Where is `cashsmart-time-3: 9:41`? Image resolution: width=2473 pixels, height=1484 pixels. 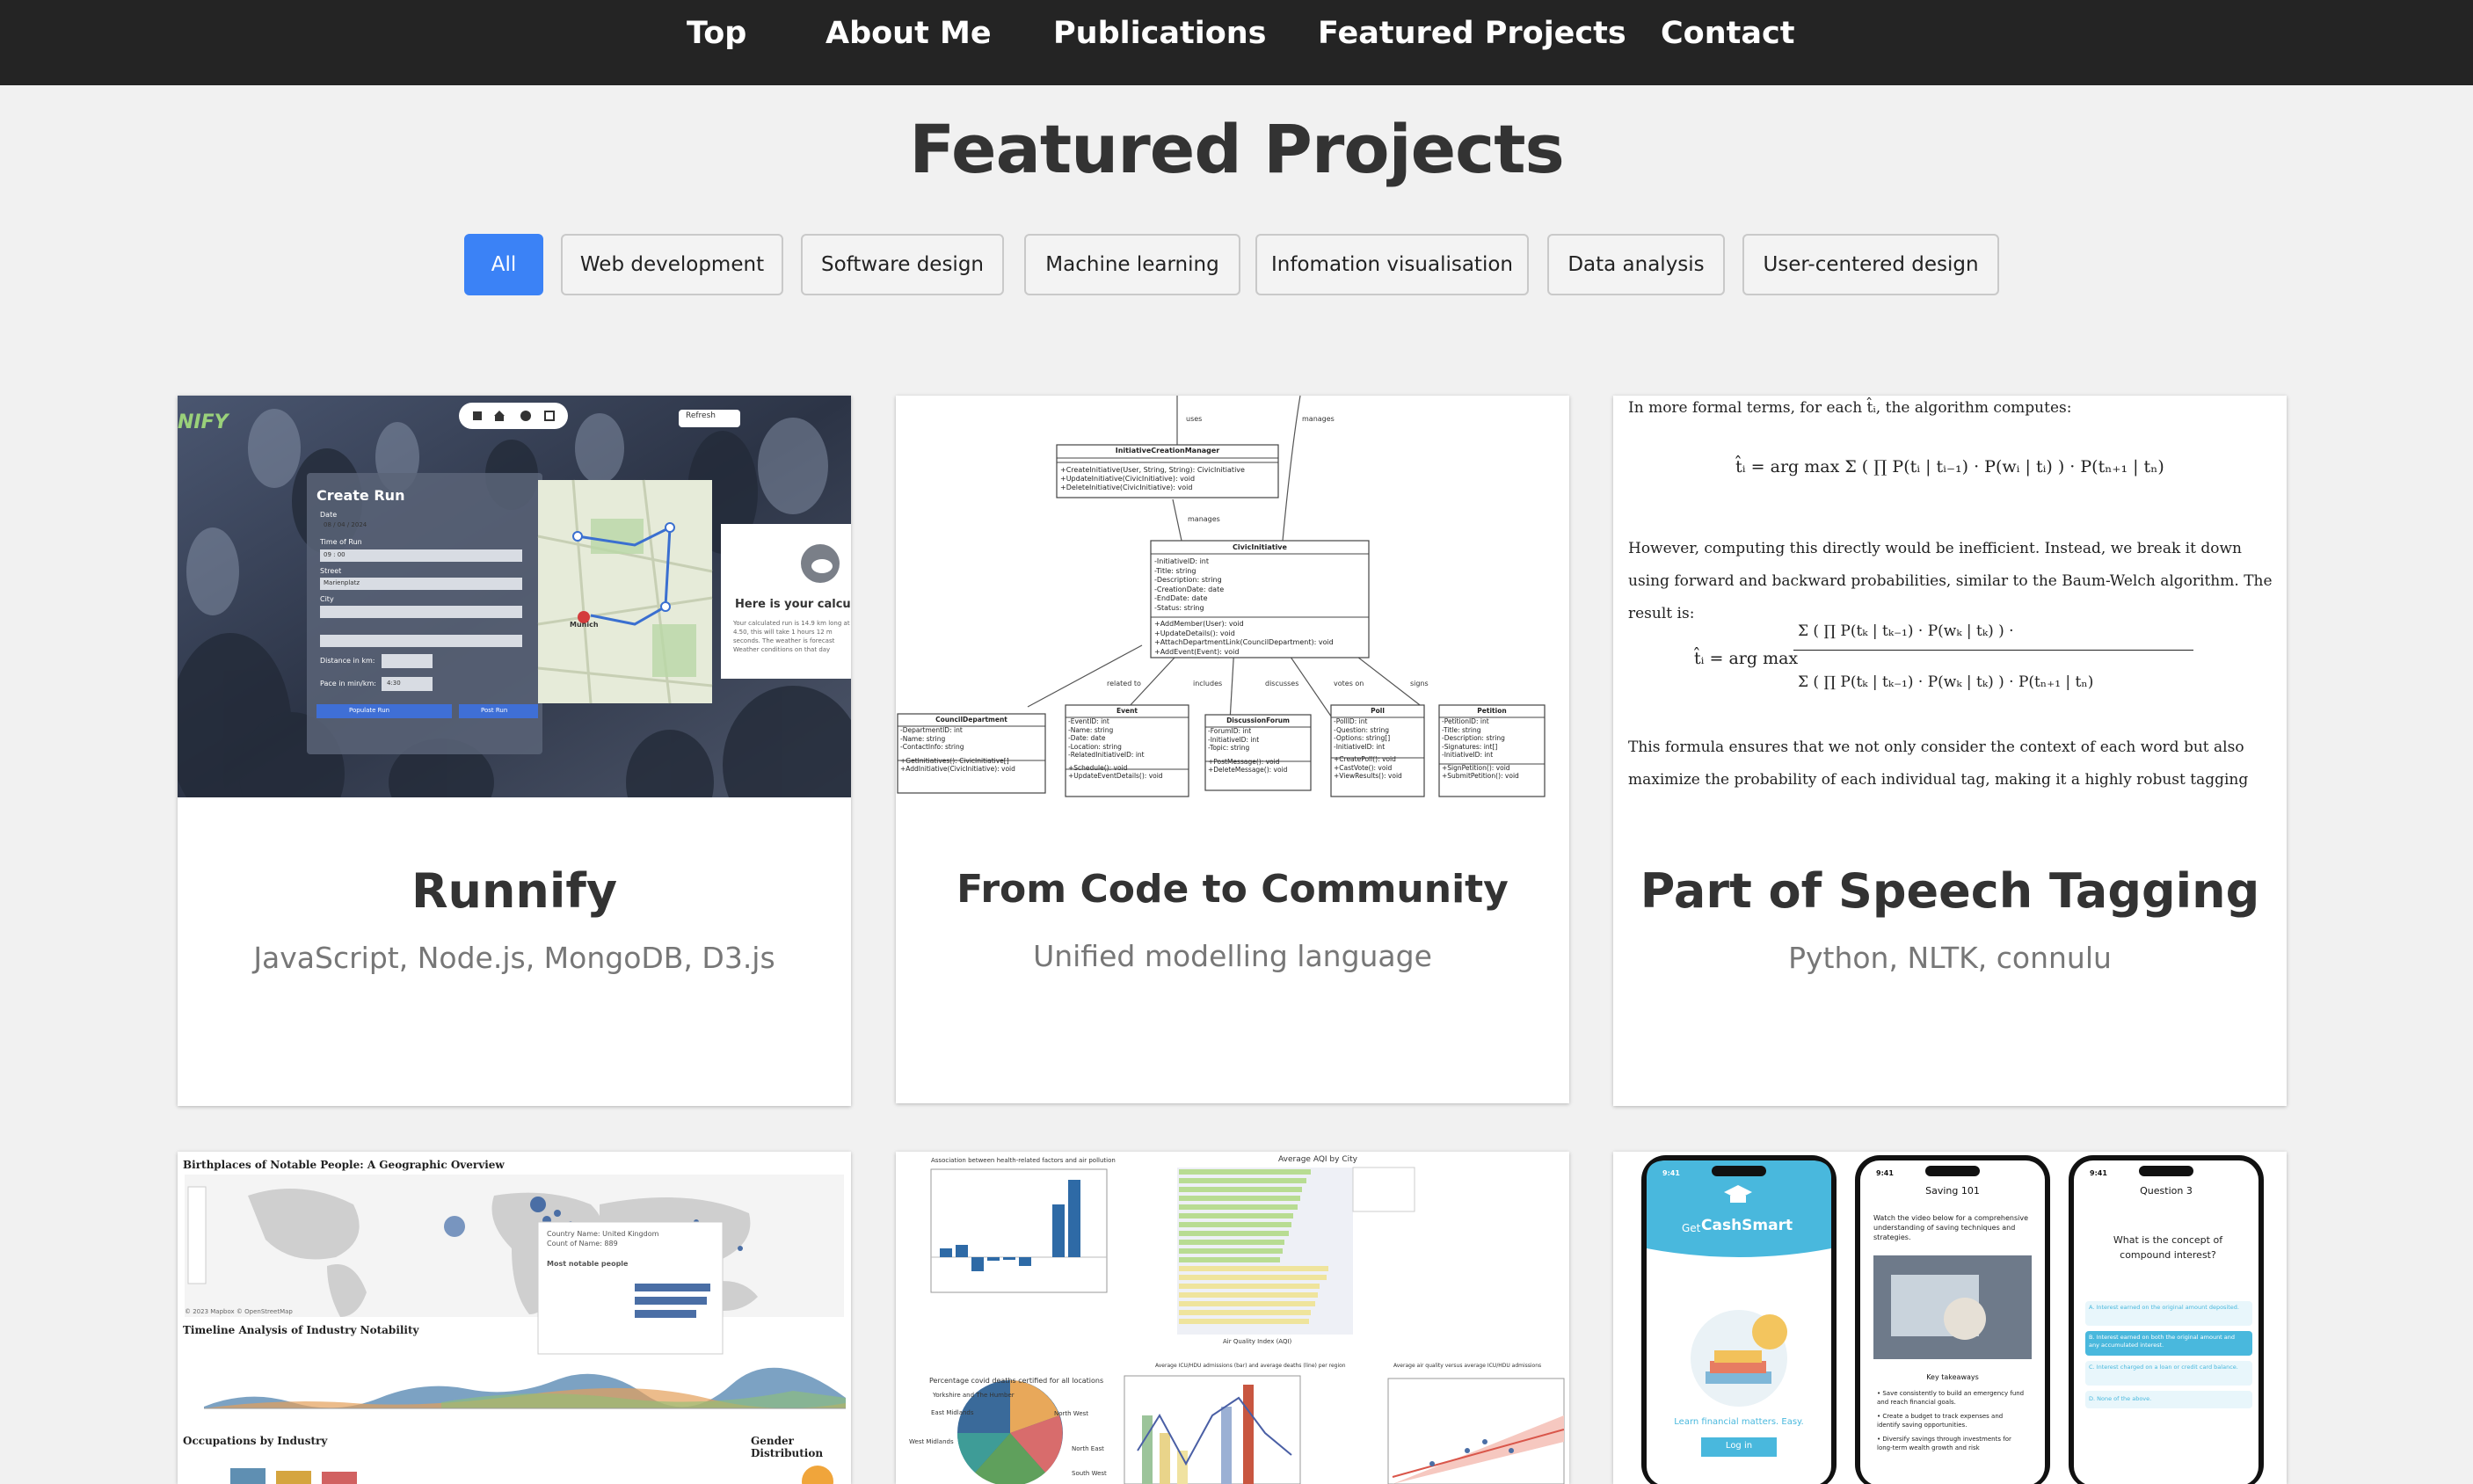 cashsmart-time-3: 9:41 is located at coordinates (2098, 1173).